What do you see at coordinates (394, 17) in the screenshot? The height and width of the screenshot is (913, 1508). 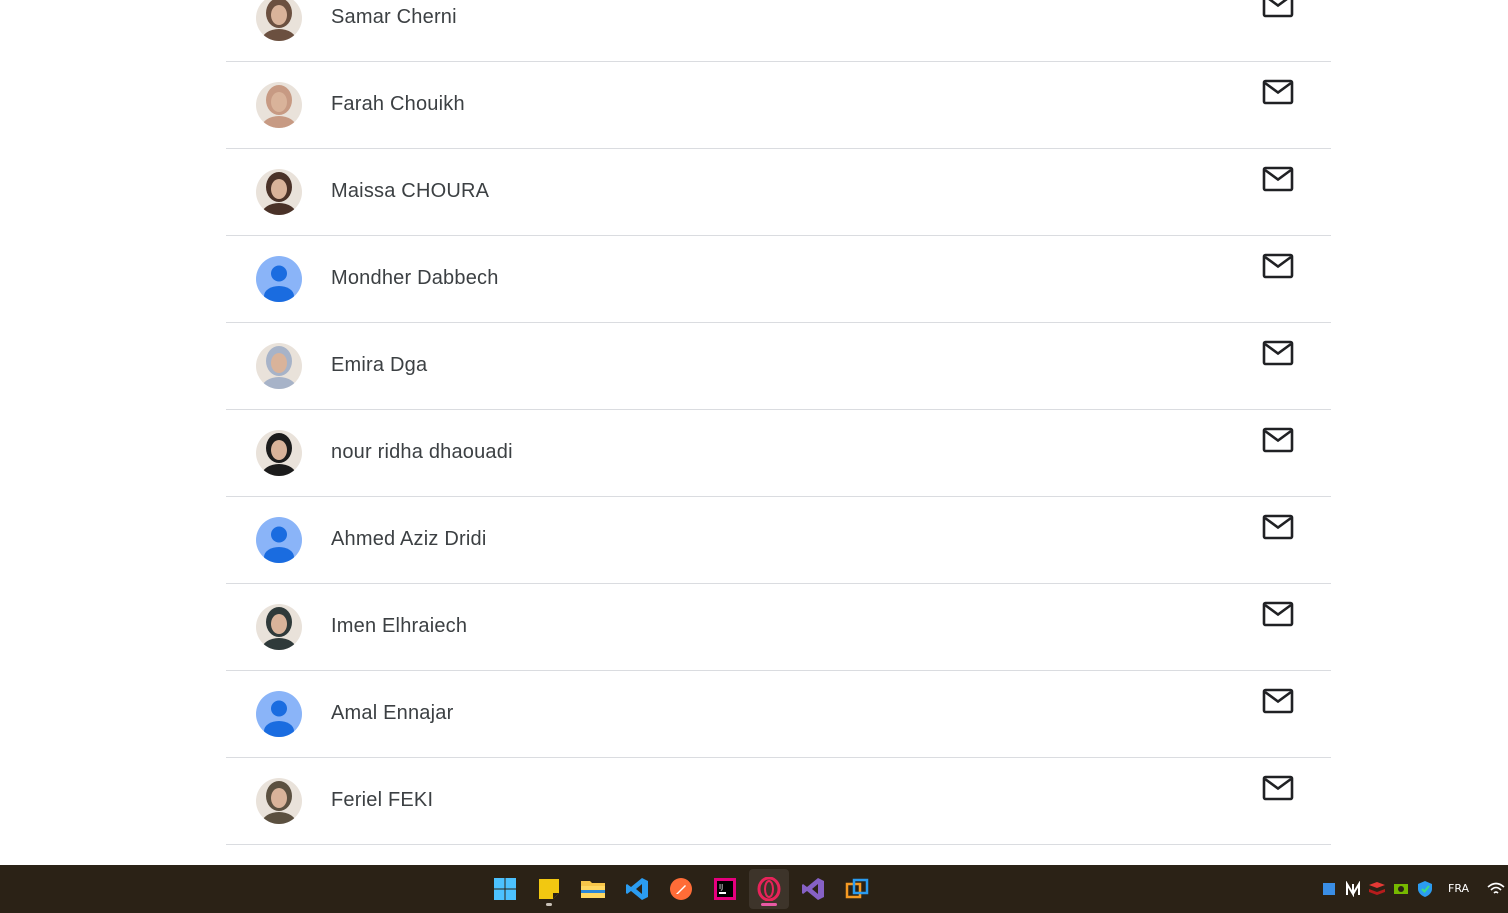 I see `person-name: Samar Cherni` at bounding box center [394, 17].